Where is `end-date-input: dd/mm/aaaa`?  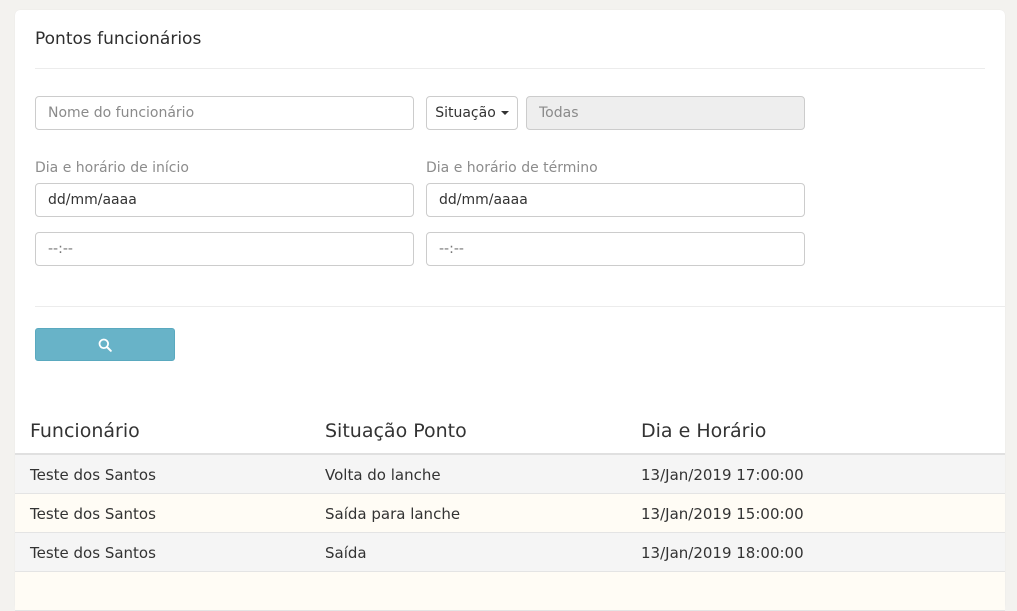
end-date-input: dd/mm/aaaa is located at coordinates (615, 200).